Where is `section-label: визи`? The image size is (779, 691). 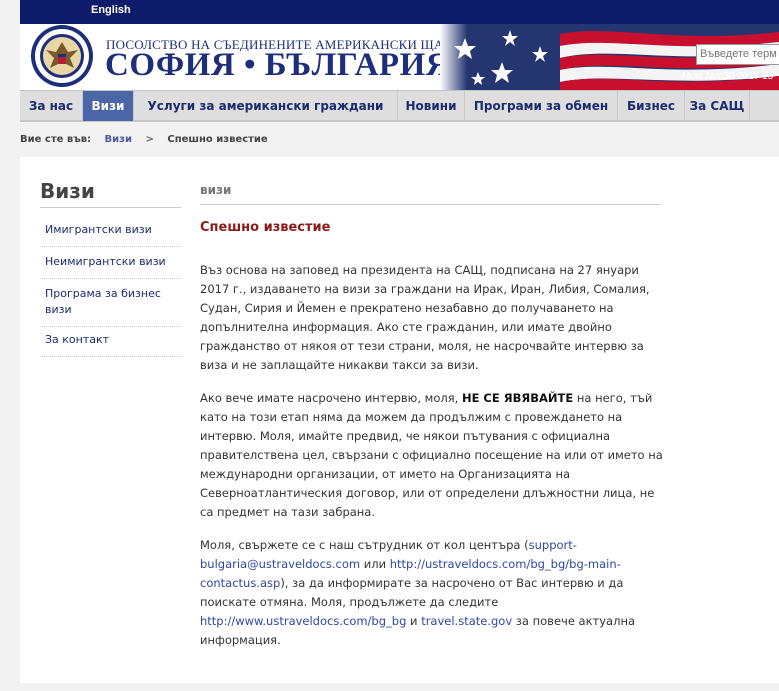 section-label: визи is located at coordinates (216, 190).